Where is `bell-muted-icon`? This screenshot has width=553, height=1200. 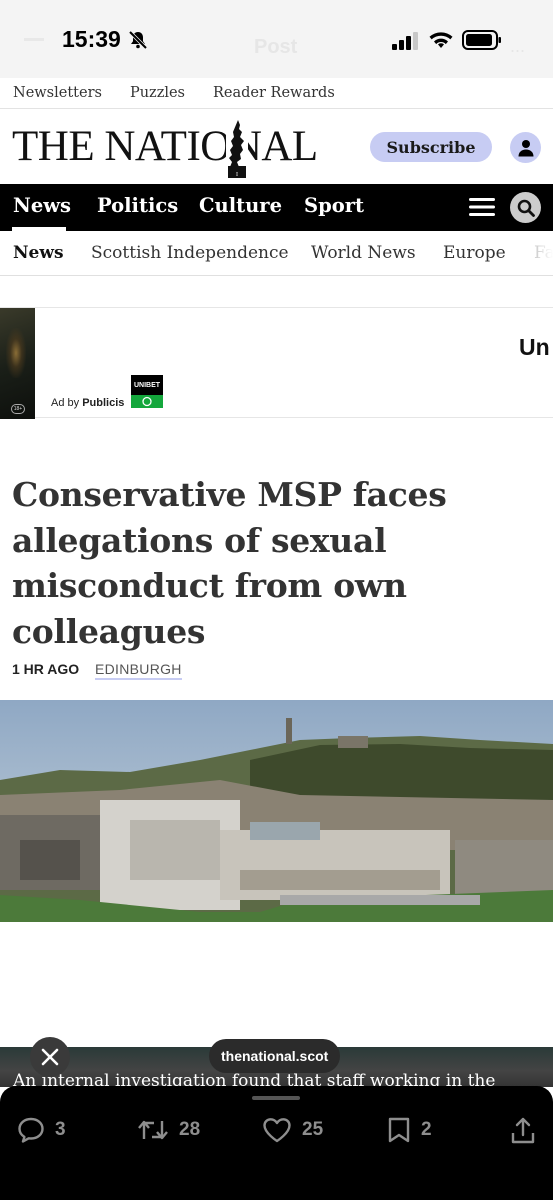
bell-muted-icon is located at coordinates (138, 40).